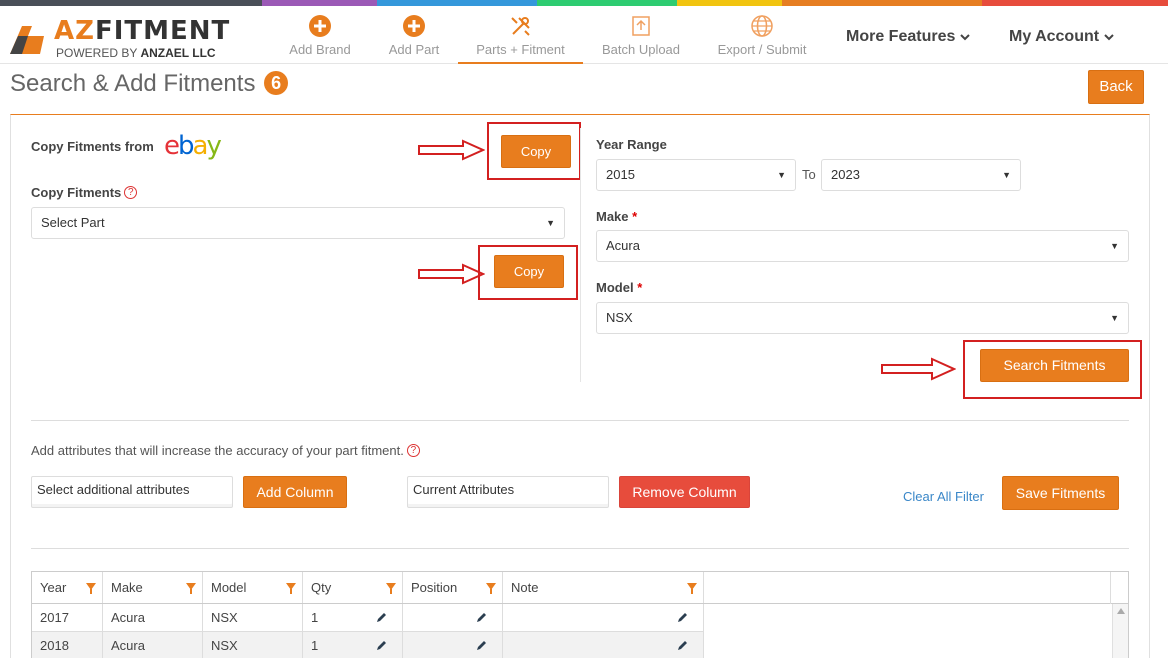 This screenshot has width=1168, height=658. Describe the element at coordinates (762, 39) in the screenshot. I see `nav-export-submit: Export / Submit` at that location.